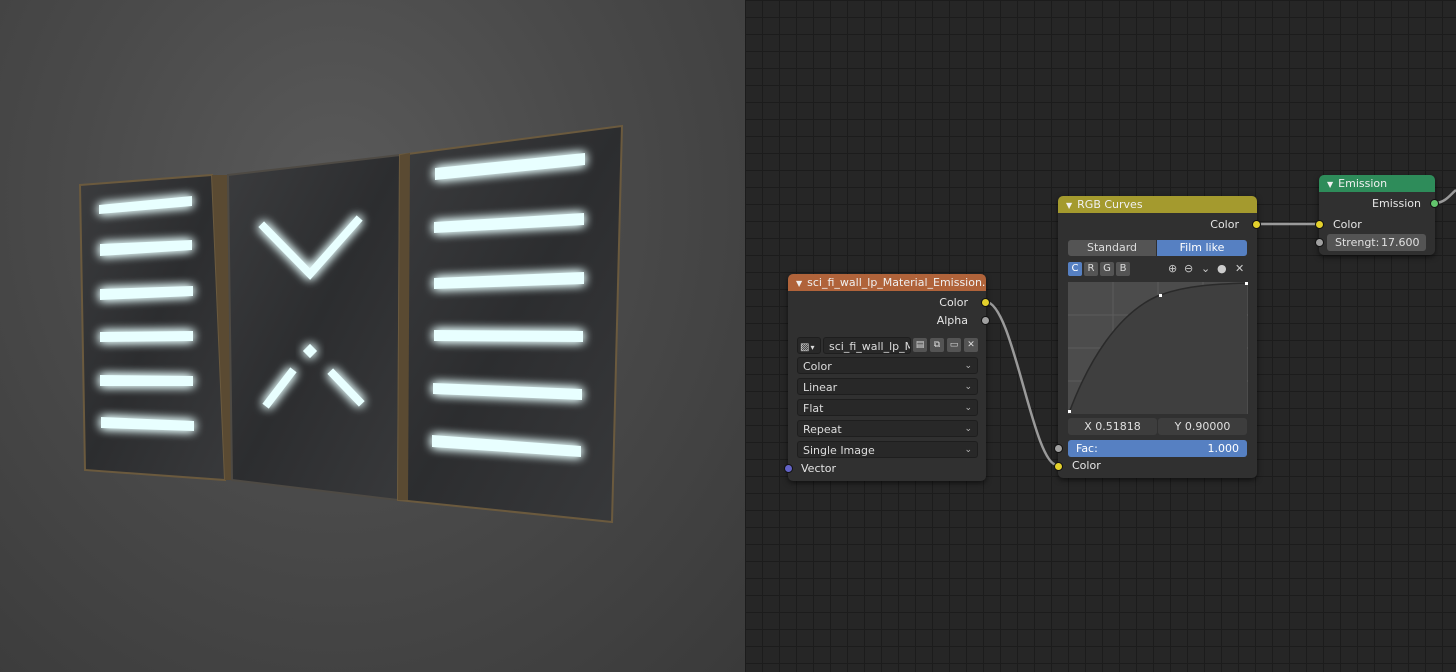 This screenshot has width=1456, height=672. I want to click on fac-label: Fac:, so click(1087, 448).